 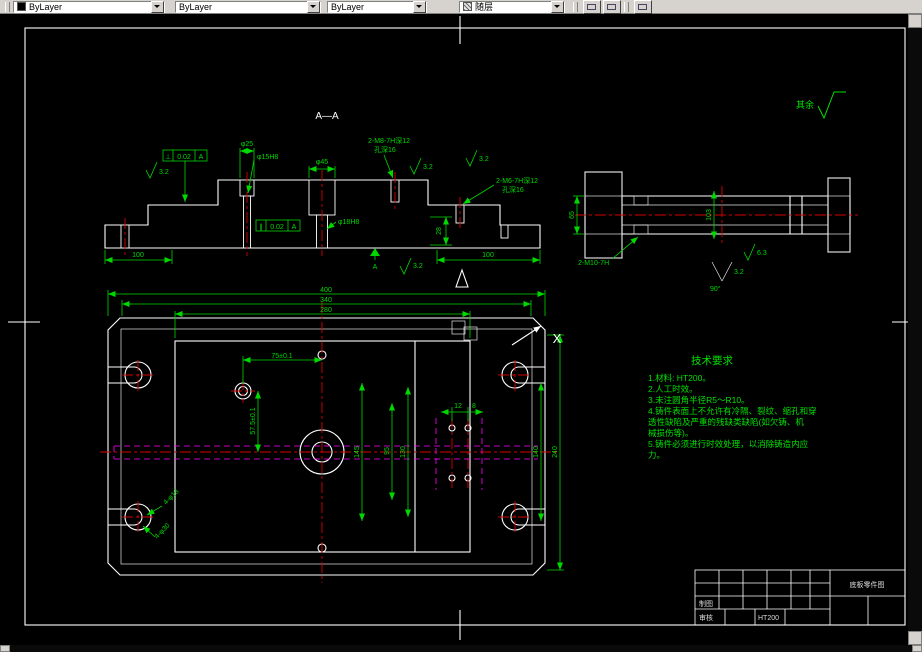 I want to click on roughness-1: 3.2, so click(x=164, y=172).